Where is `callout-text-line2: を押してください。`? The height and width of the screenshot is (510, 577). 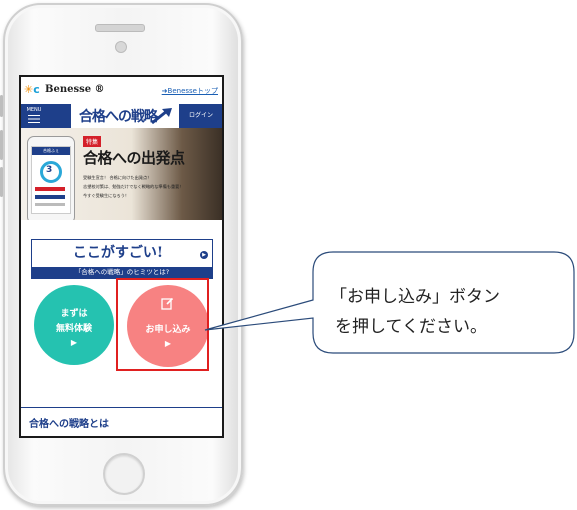 callout-text-line2: を押してください。 is located at coordinates (411, 327).